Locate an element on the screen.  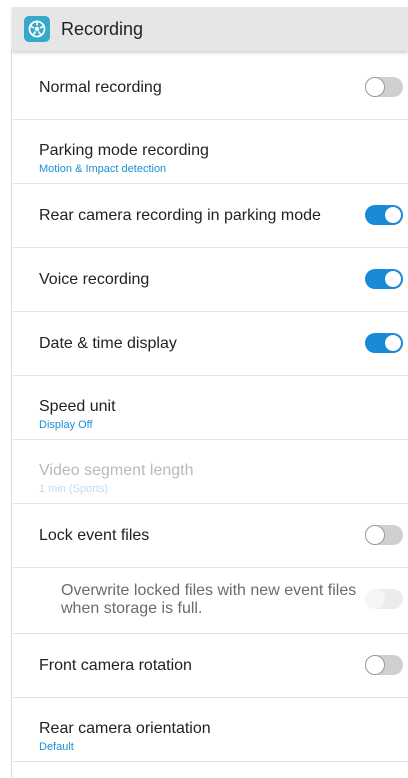
setting-label: Lock event files is located at coordinates (94, 535).